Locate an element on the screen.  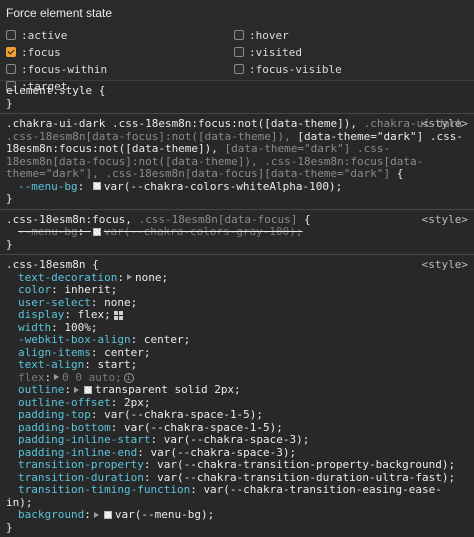
state-label: :visited is located at coordinates (275, 52).